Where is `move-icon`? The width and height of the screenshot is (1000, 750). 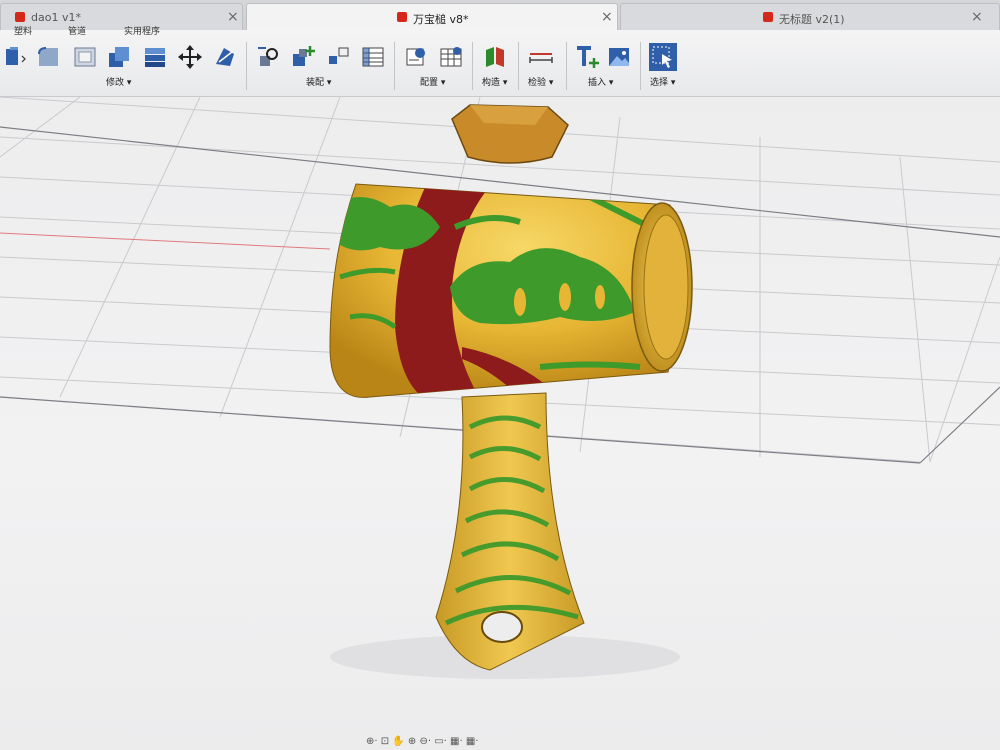 move-icon is located at coordinates (190, 57).